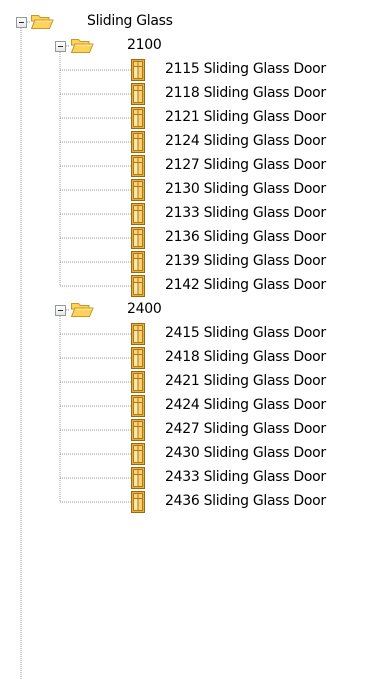  What do you see at coordinates (144, 45) in the screenshot?
I see `tree-node-2100: 2100` at bounding box center [144, 45].